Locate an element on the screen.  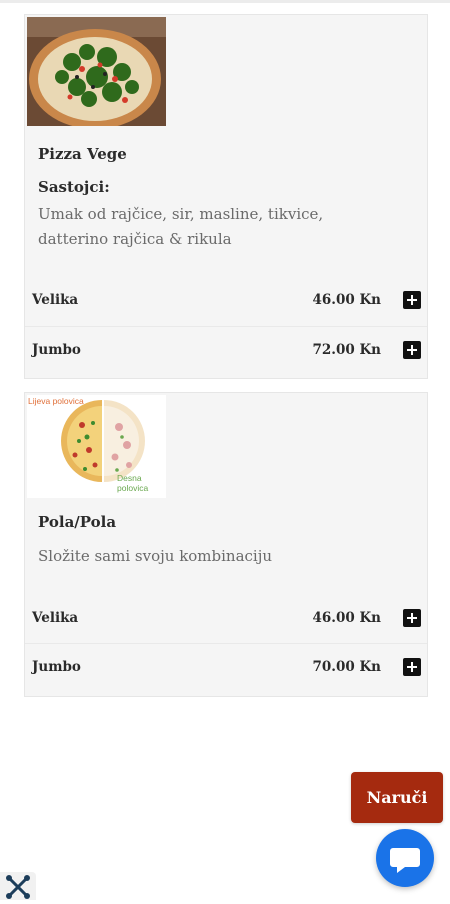
chat-button is located at coordinates (405, 858).